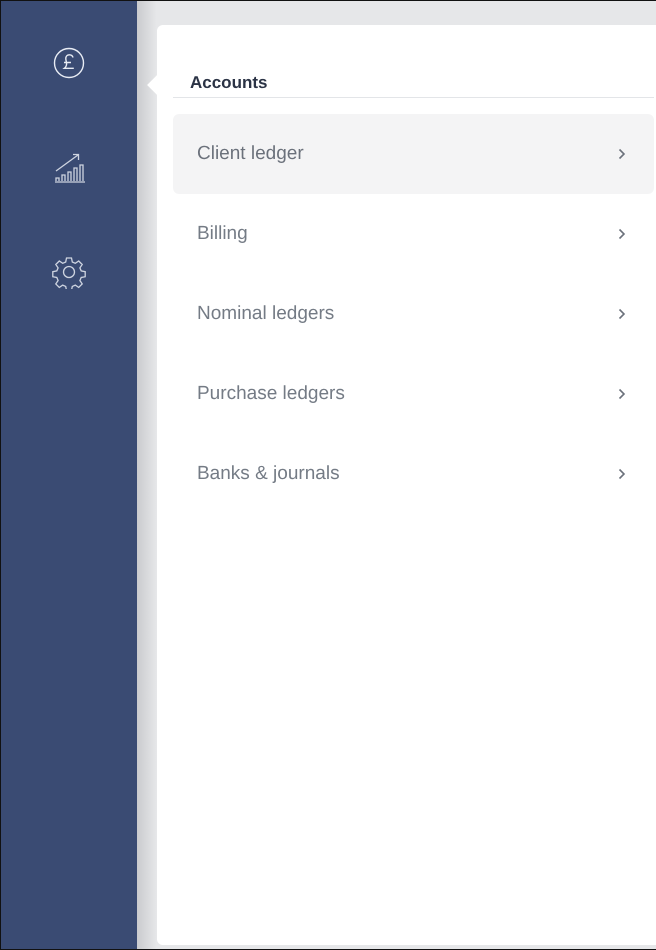 Image resolution: width=656 pixels, height=950 pixels. I want to click on menu-item: Client ledger, so click(413, 154).